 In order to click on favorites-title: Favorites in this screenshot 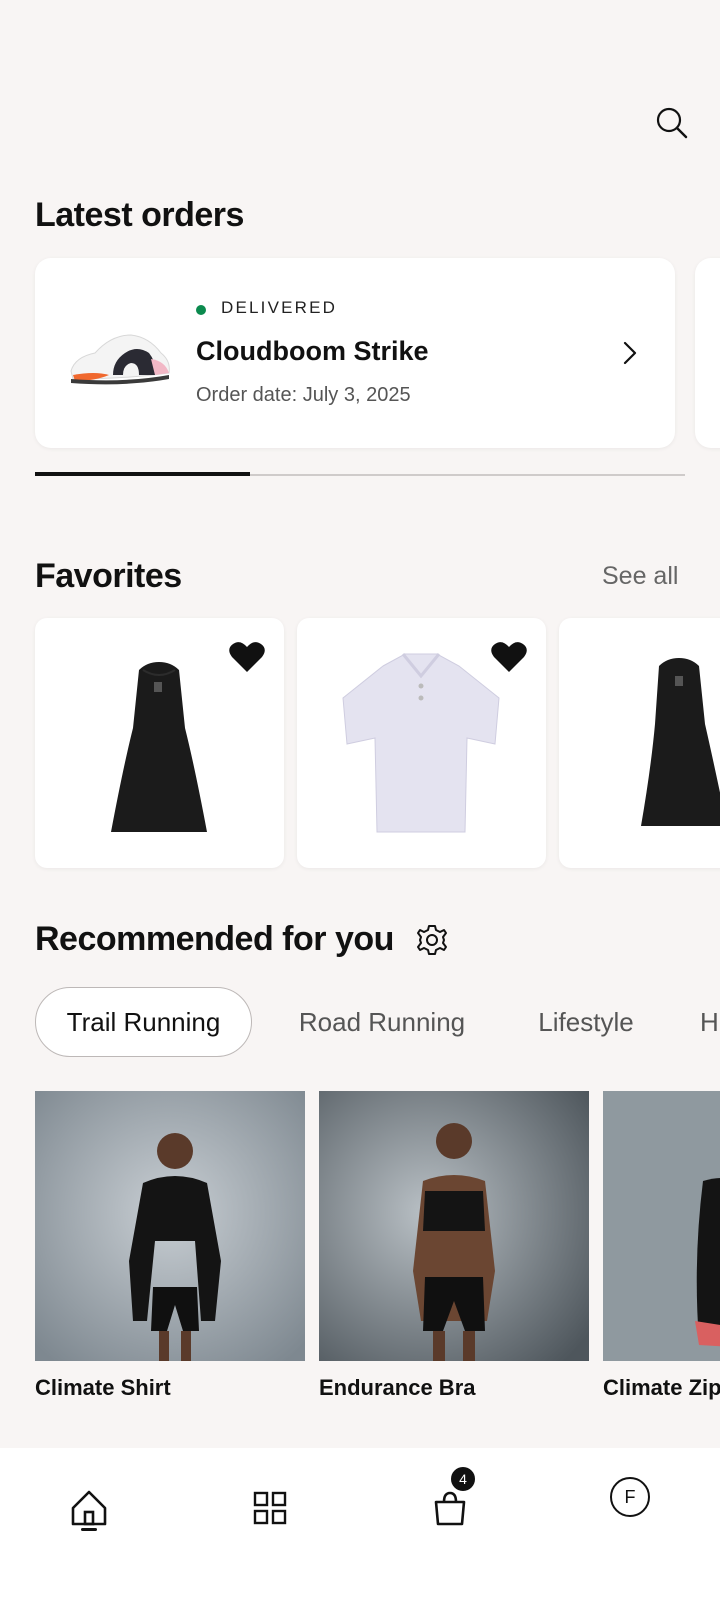, I will do `click(108, 576)`.